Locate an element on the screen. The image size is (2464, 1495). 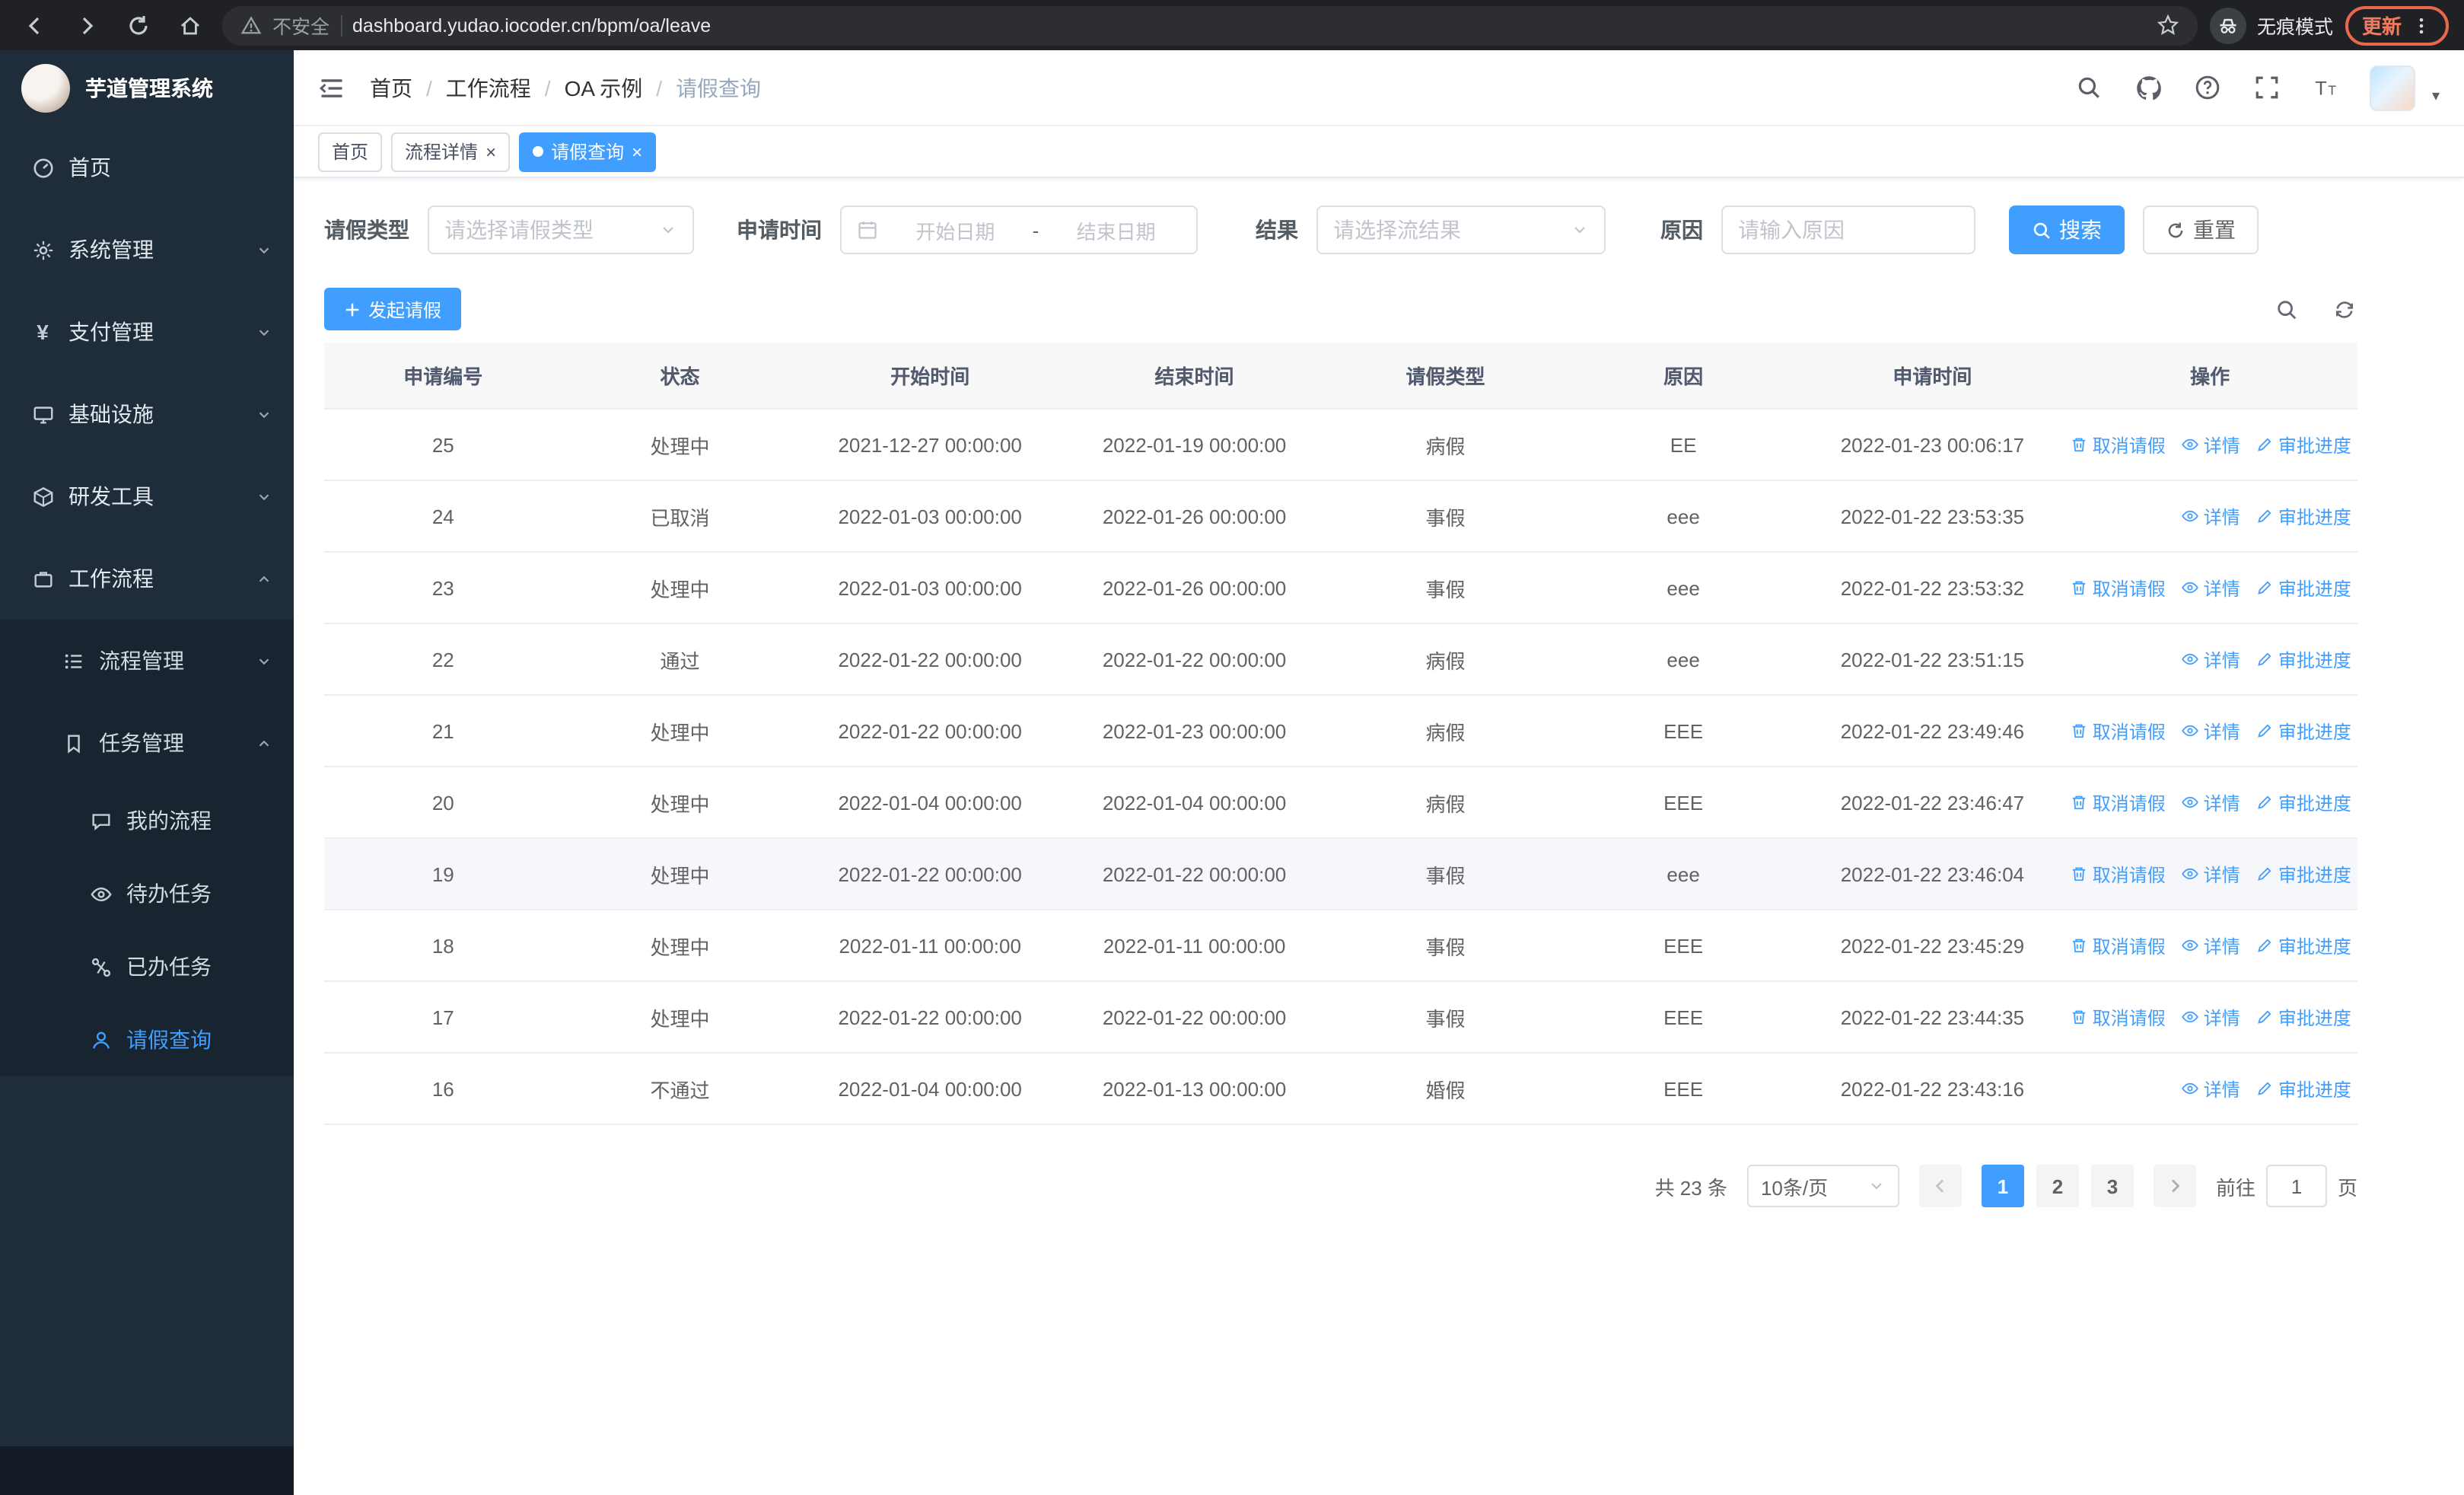
sidebar-fold-icon is located at coordinates (332, 88).